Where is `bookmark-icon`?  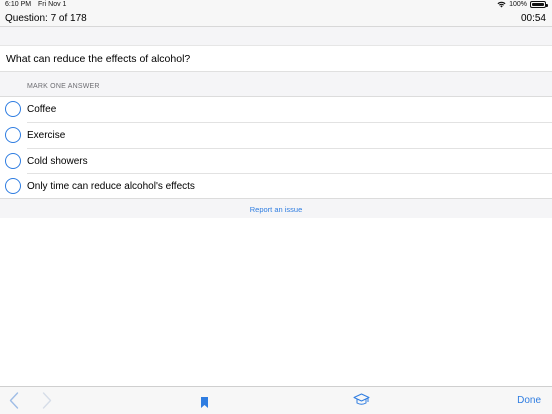
bookmark-icon is located at coordinates (204, 402).